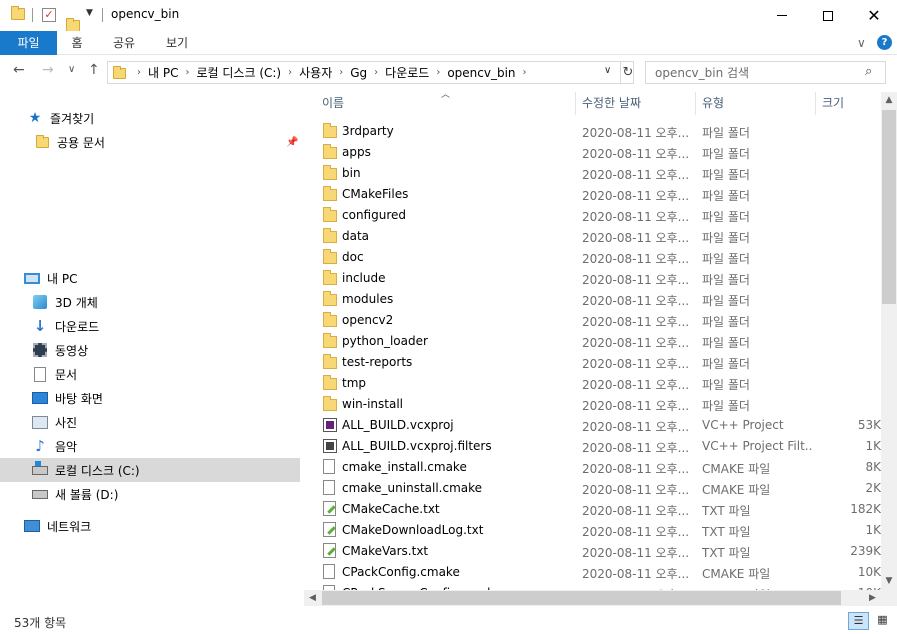 This screenshot has width=897, height=634. Describe the element at coordinates (592, 341) in the screenshot. I see `file-row: python_loader 2020-08-11 오후... 파일 폴더` at that location.